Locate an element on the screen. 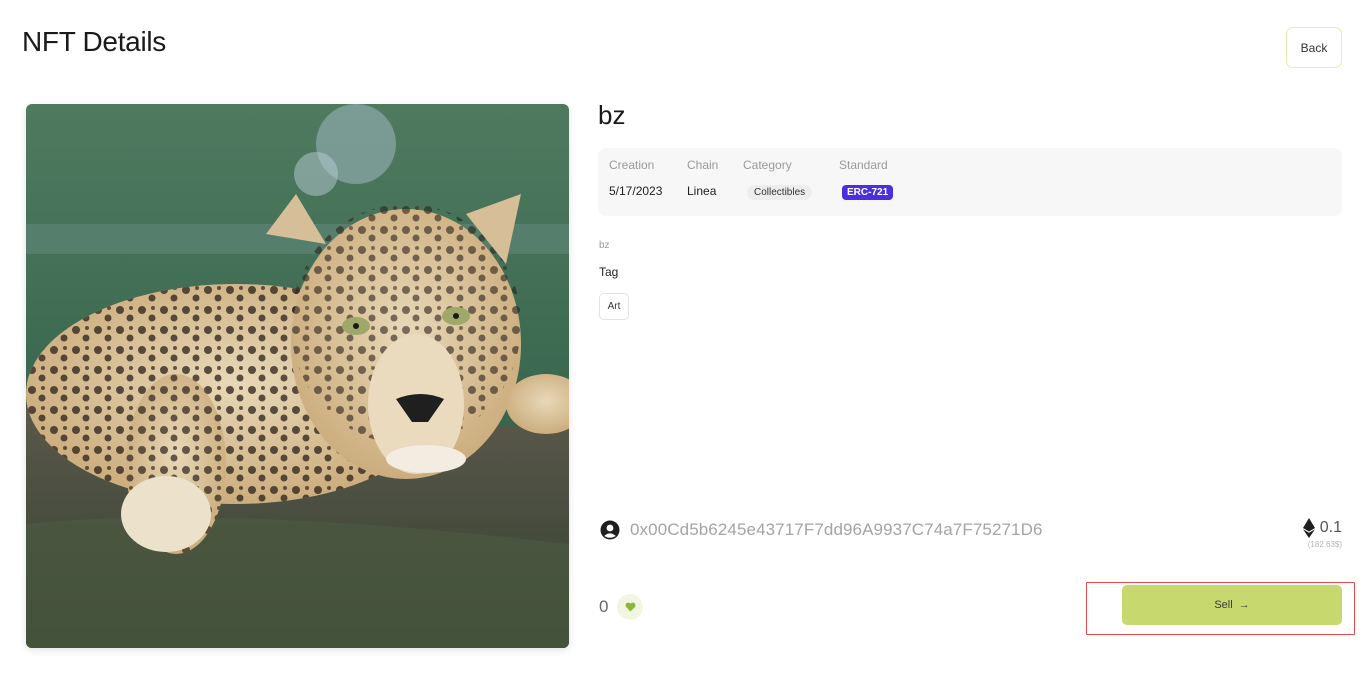  category-badge: Collectibles is located at coordinates (780, 192).